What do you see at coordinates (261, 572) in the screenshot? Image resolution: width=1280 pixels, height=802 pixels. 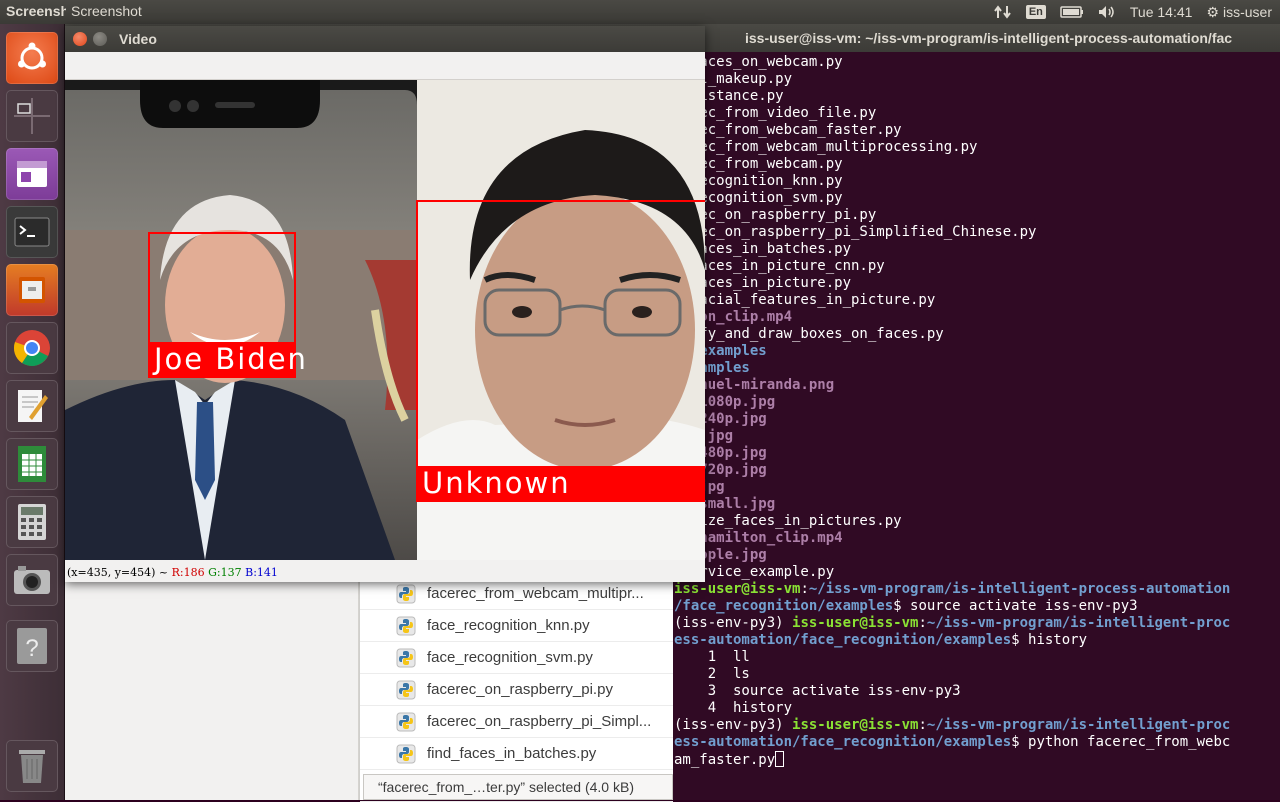 I see `pixel-b: B:141` at bounding box center [261, 572].